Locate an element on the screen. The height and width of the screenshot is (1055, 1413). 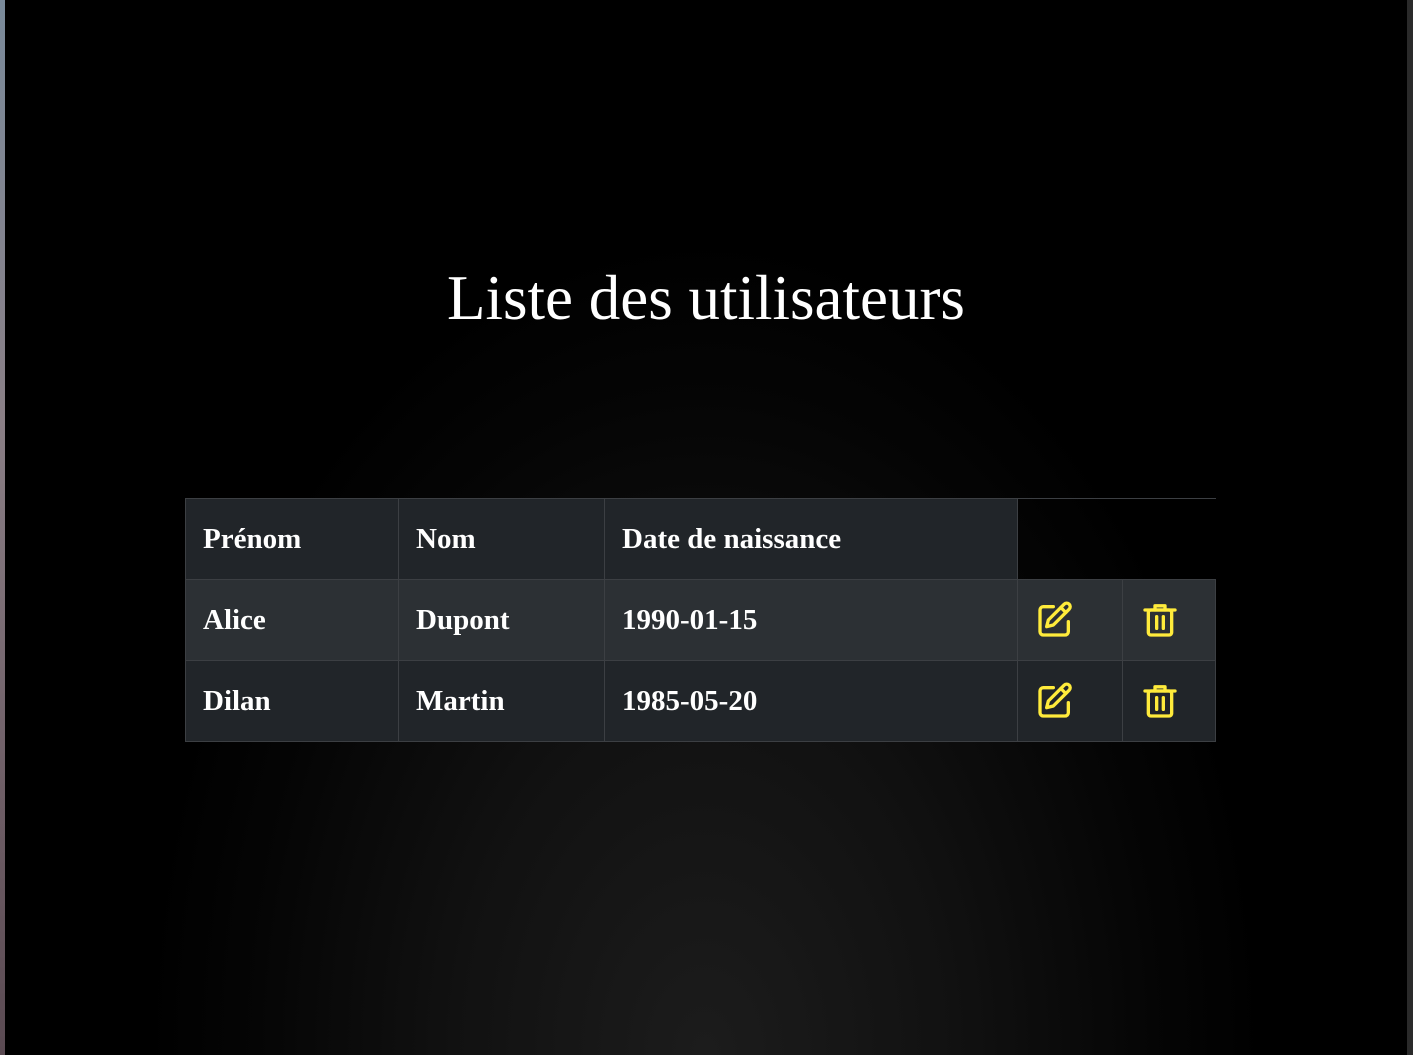
window-edge-right is located at coordinates (1410, 527).